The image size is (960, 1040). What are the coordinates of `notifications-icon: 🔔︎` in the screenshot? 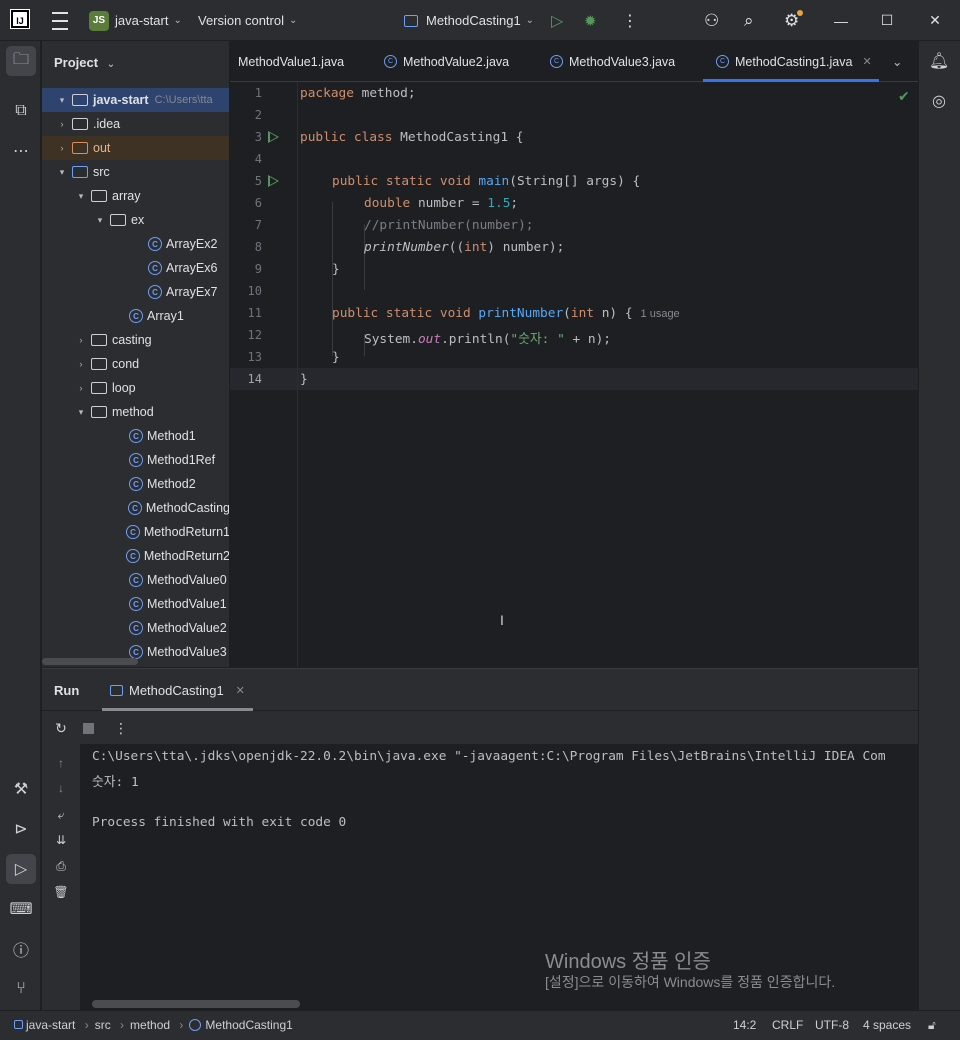 It's located at (939, 61).